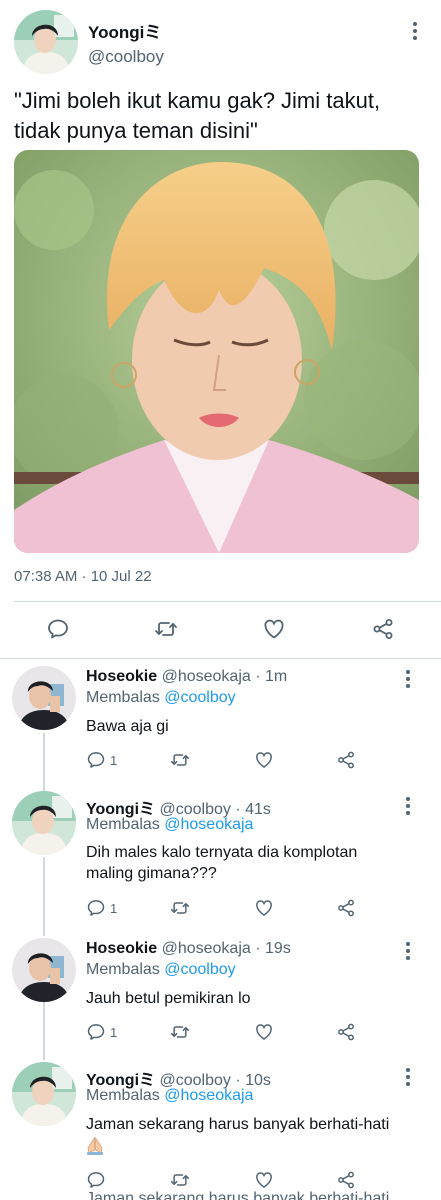 The image size is (441, 1200). What do you see at coordinates (127, 726) in the screenshot?
I see `reply-text: Bawa aja gi` at bounding box center [127, 726].